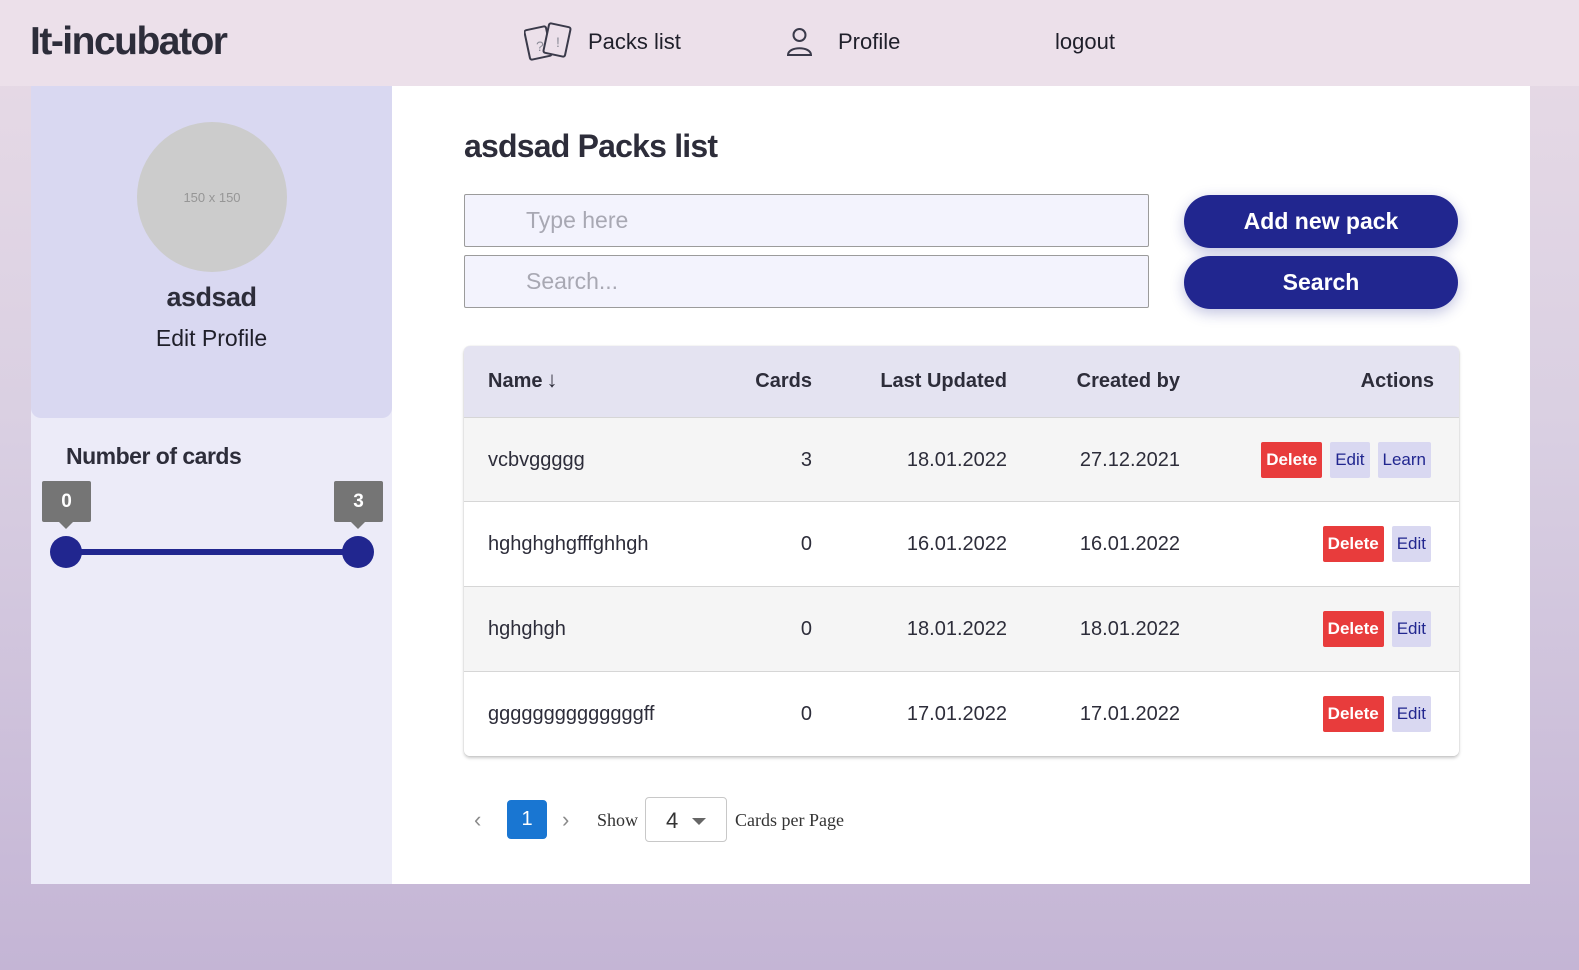 This screenshot has width=1579, height=970. Describe the element at coordinates (1128, 381) in the screenshot. I see `column-header-created-by: Created by` at that location.